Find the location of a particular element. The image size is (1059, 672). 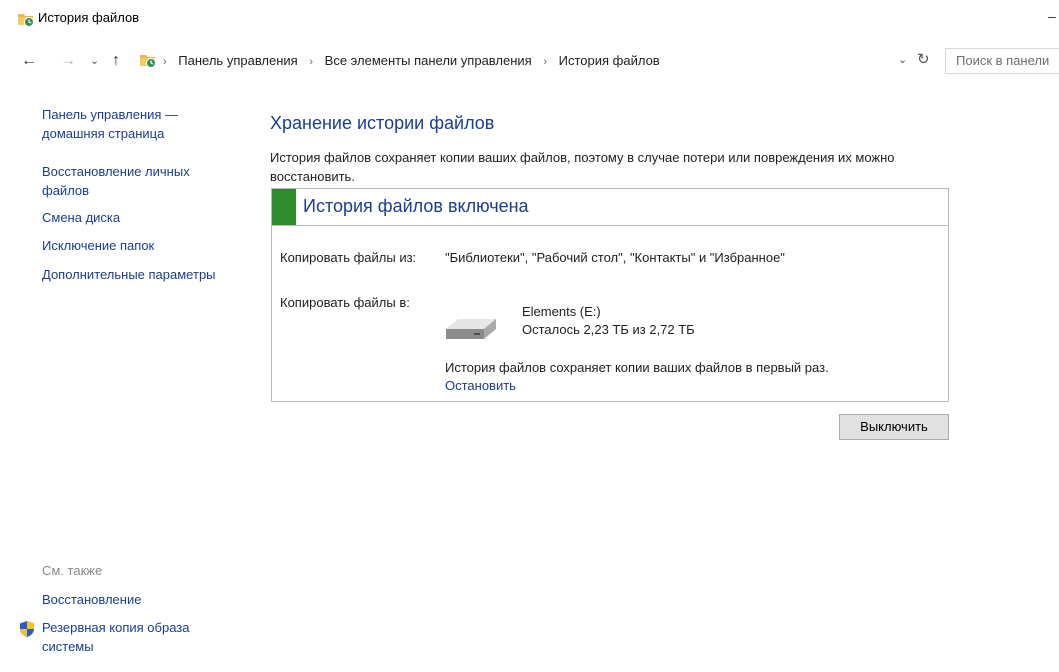

copy-from-label: Копировать файлы из: is located at coordinates (348, 257).